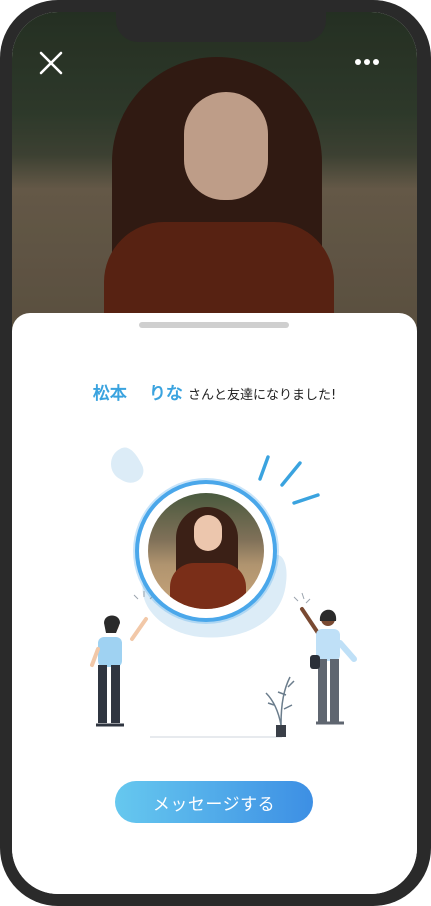  I want to click on sheet-grabber, so click(214, 325).